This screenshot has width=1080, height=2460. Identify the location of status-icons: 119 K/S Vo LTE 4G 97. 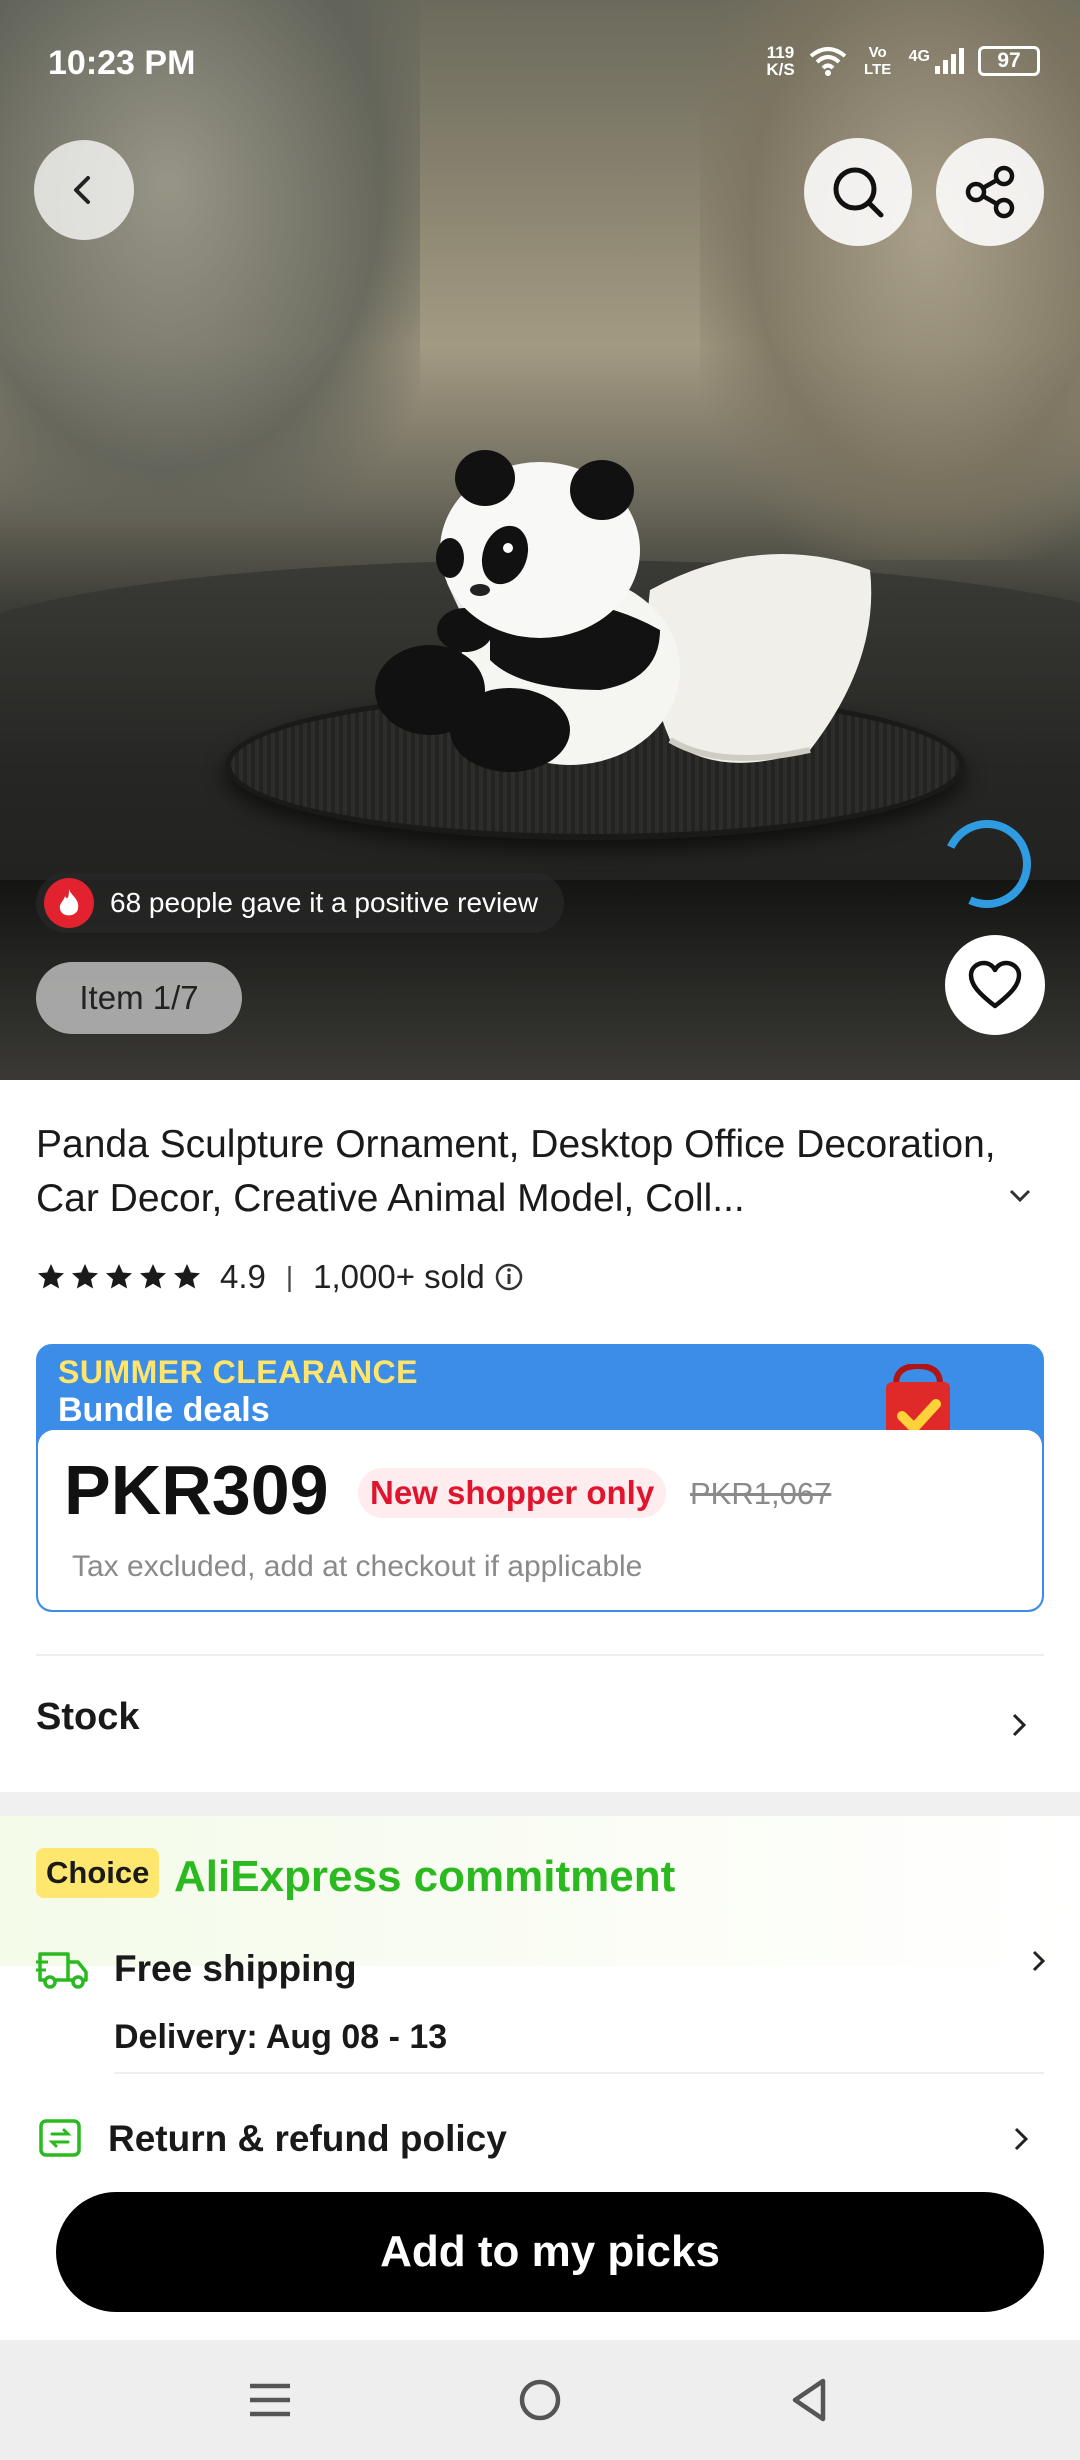
(903, 61).